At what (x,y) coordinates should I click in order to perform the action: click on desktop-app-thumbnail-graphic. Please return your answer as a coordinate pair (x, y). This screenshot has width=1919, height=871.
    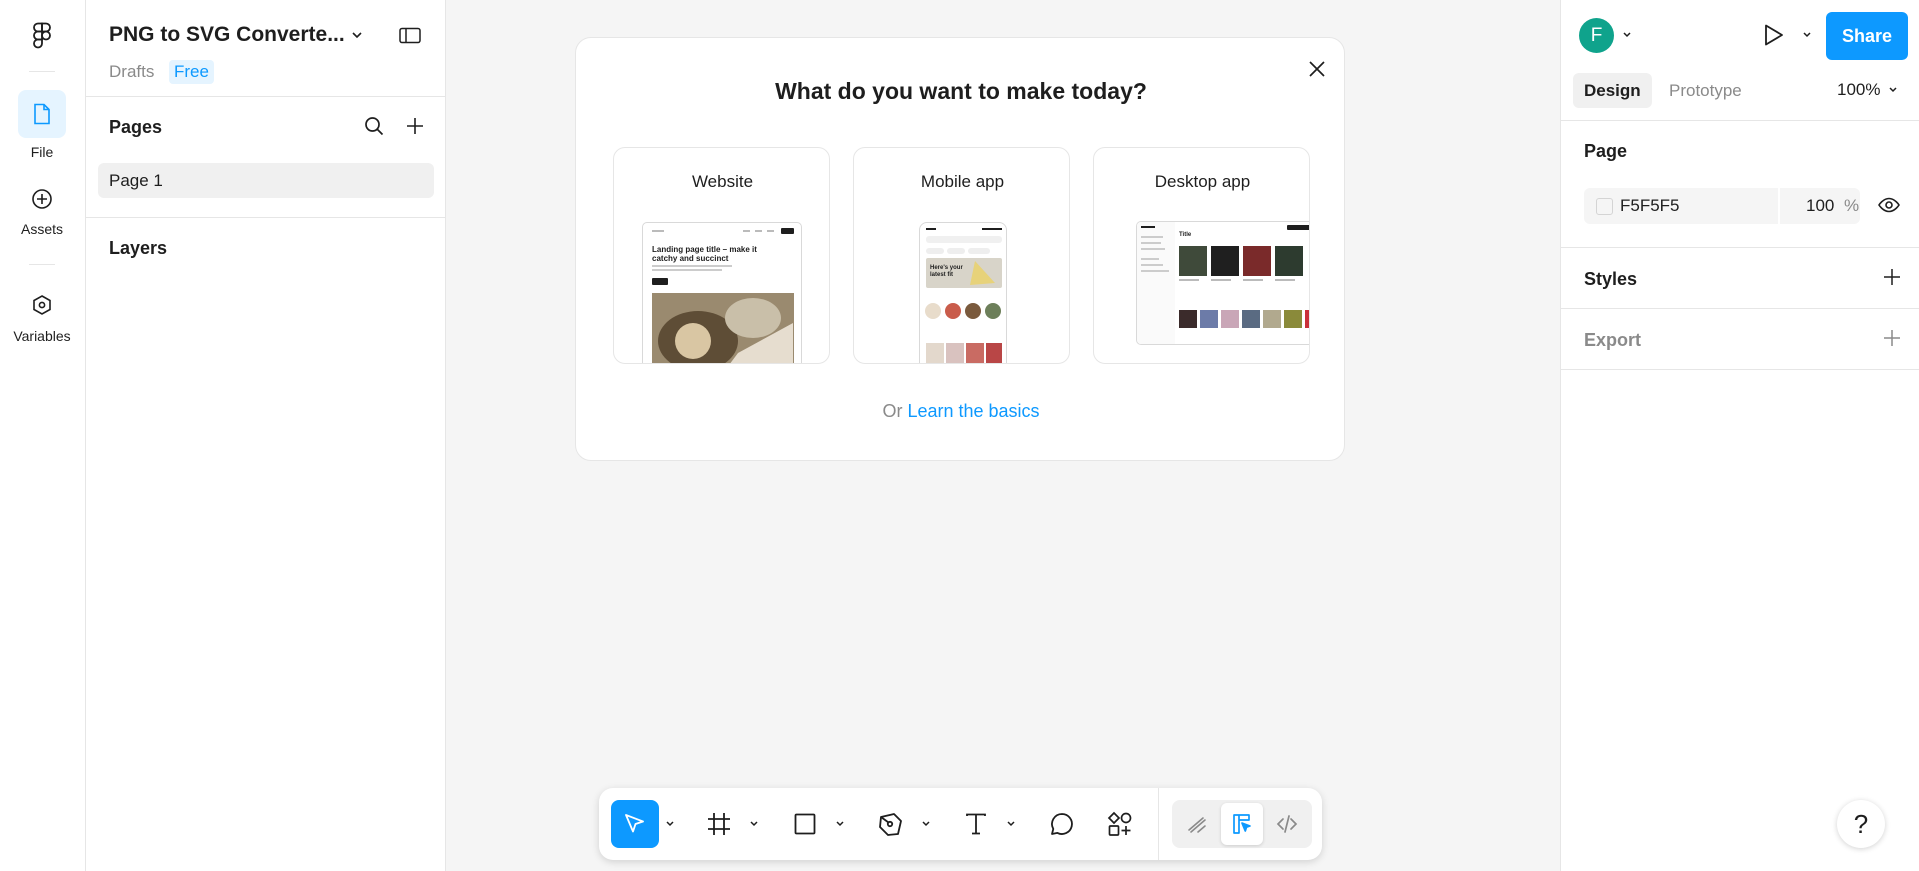
    Looking at the image, I should click on (1223, 283).